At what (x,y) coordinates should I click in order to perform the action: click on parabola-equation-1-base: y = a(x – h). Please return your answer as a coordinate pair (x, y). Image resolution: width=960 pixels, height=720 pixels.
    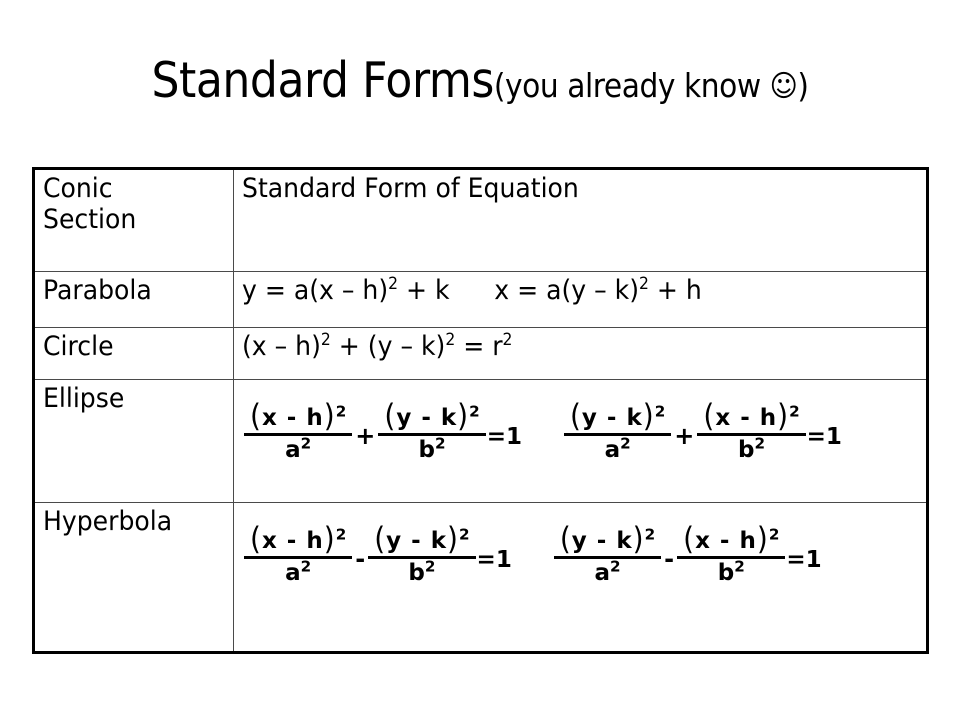
    Looking at the image, I should click on (315, 290).